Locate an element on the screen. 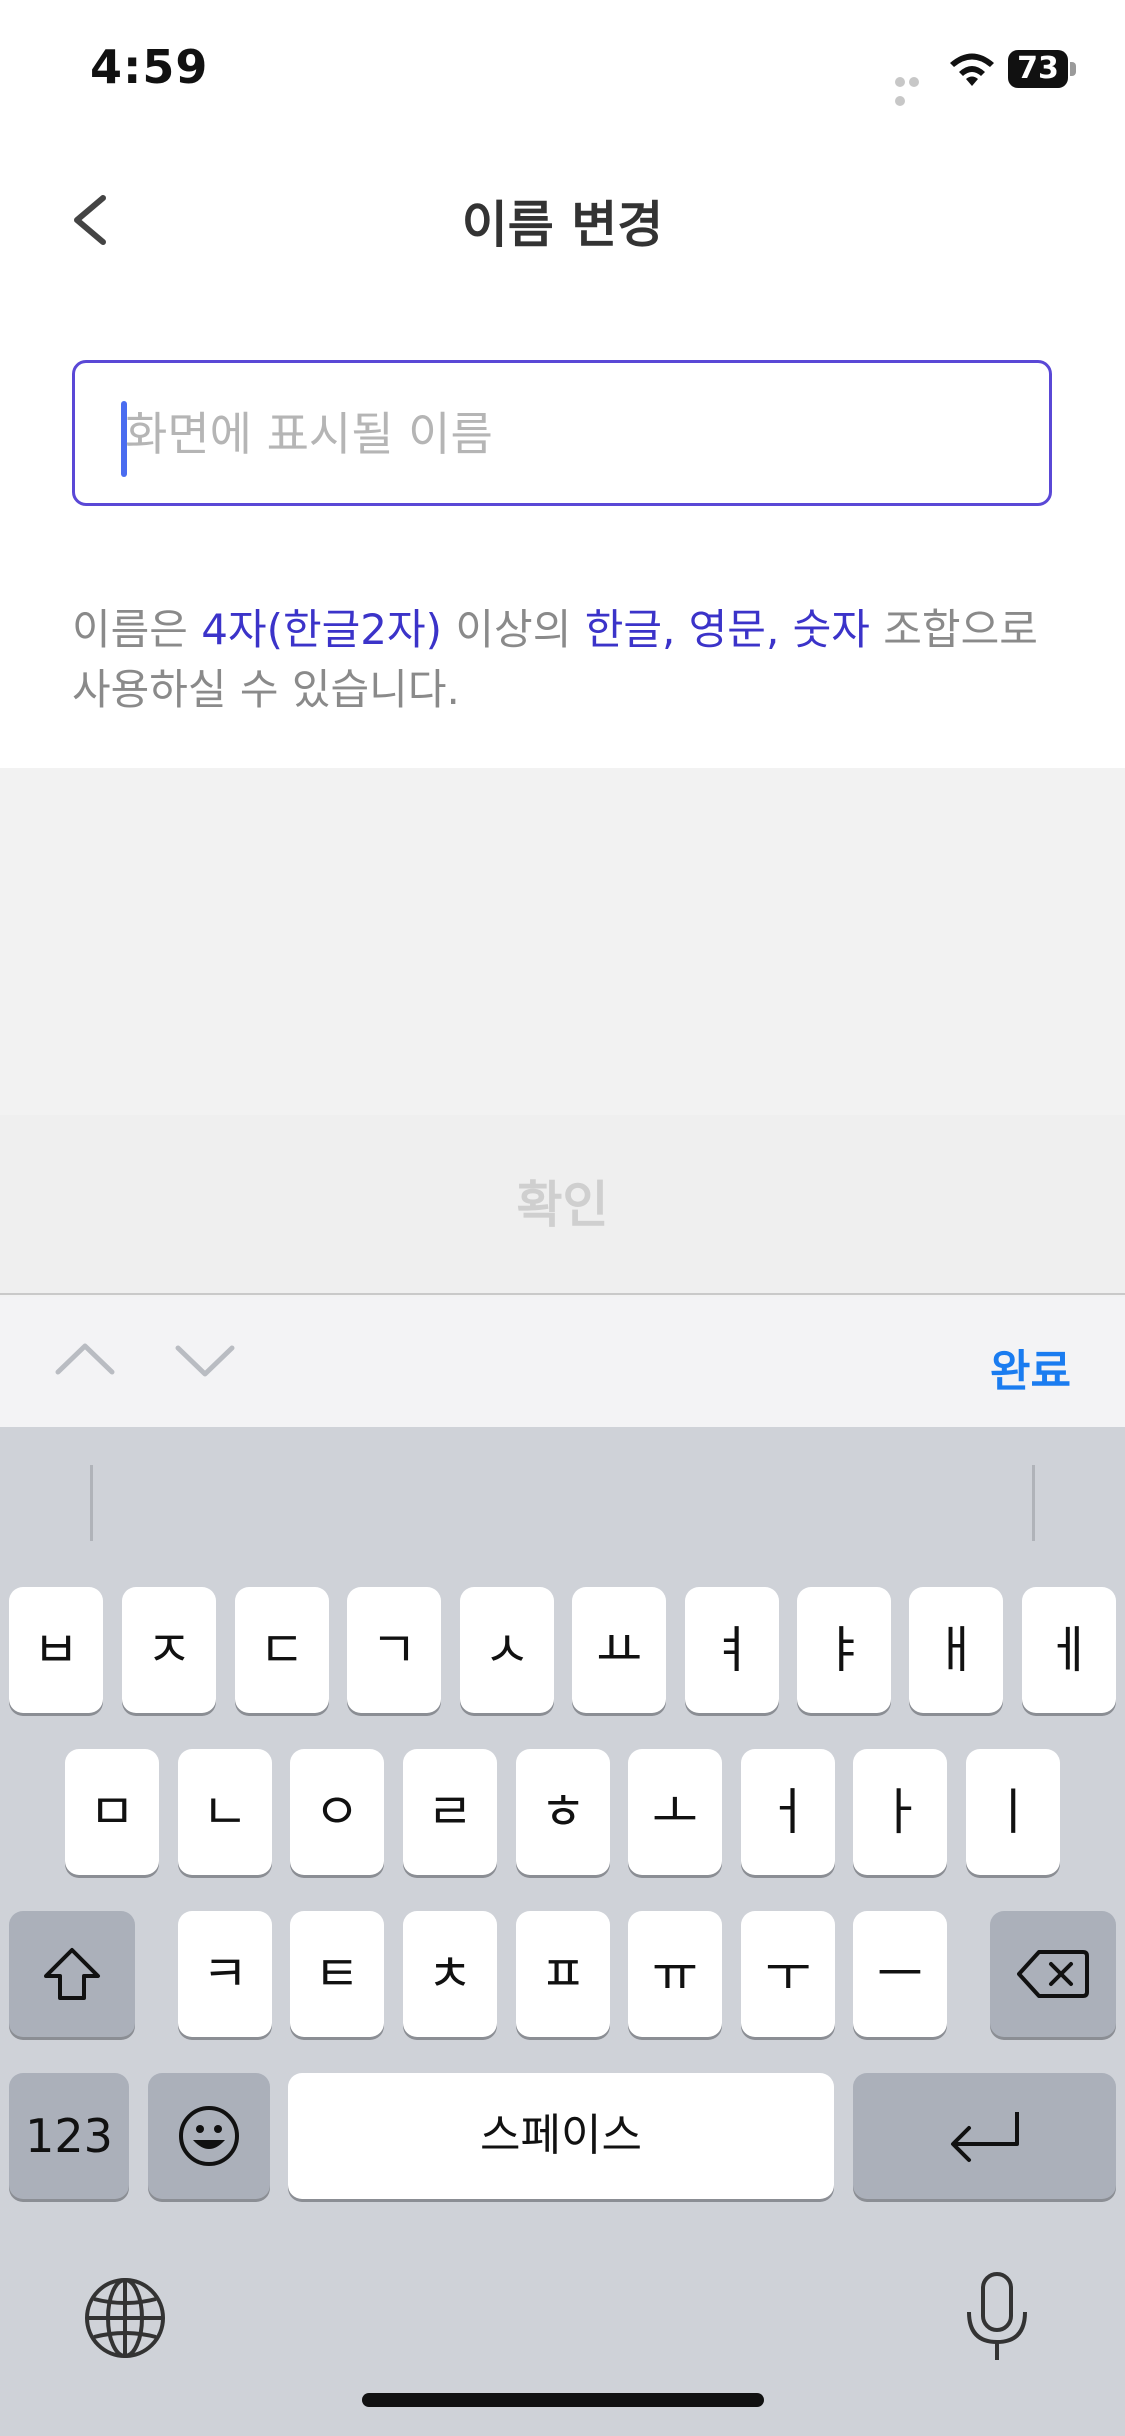  key: ㅗ is located at coordinates (675, 1812).